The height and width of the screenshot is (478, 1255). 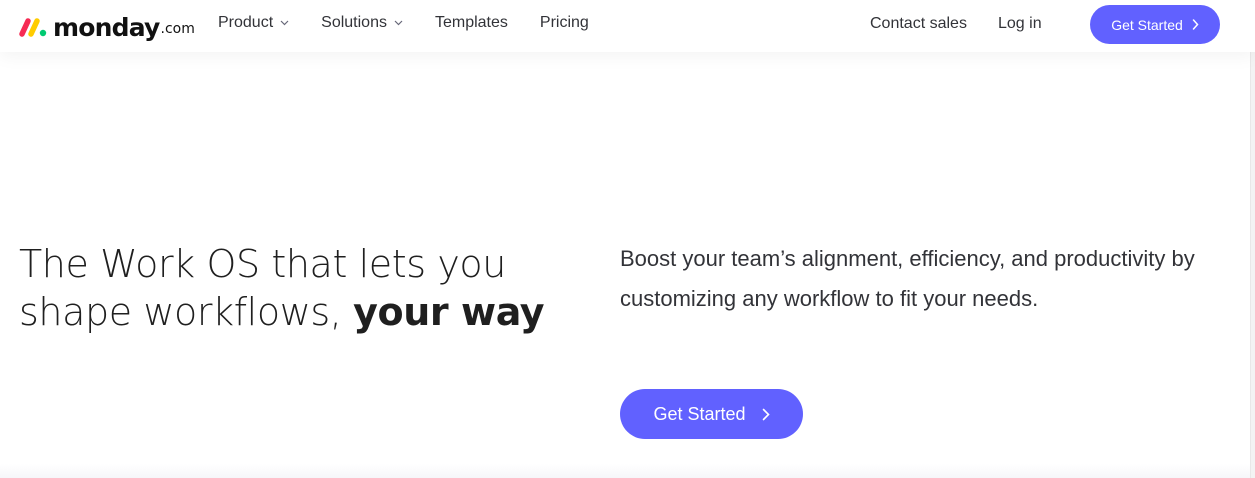 What do you see at coordinates (106, 27) in the screenshot?
I see `logo-wordmark: monday` at bounding box center [106, 27].